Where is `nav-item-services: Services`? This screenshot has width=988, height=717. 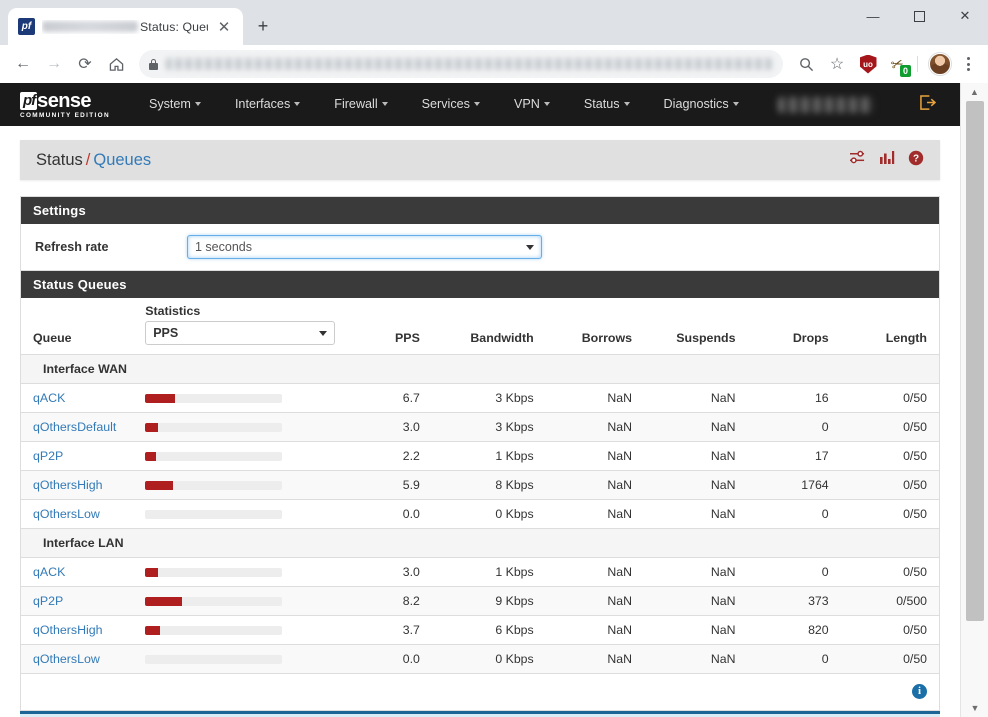 nav-item-services: Services is located at coordinates (451, 104).